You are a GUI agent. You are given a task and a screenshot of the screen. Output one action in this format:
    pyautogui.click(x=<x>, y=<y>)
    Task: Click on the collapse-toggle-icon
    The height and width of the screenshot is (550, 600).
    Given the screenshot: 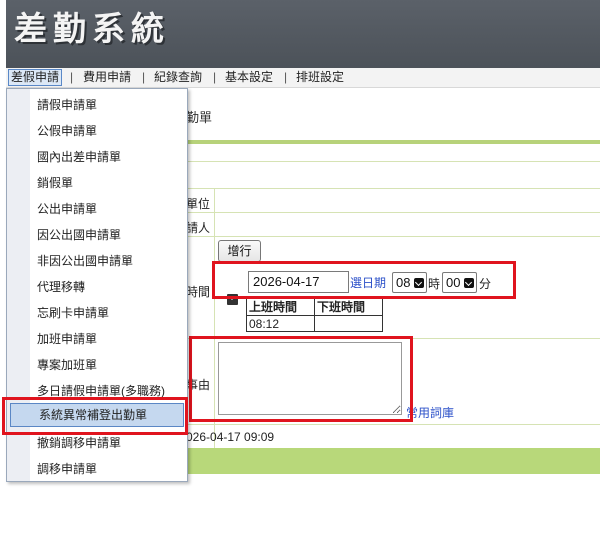 What is the action you would take?
    pyautogui.click(x=232, y=299)
    